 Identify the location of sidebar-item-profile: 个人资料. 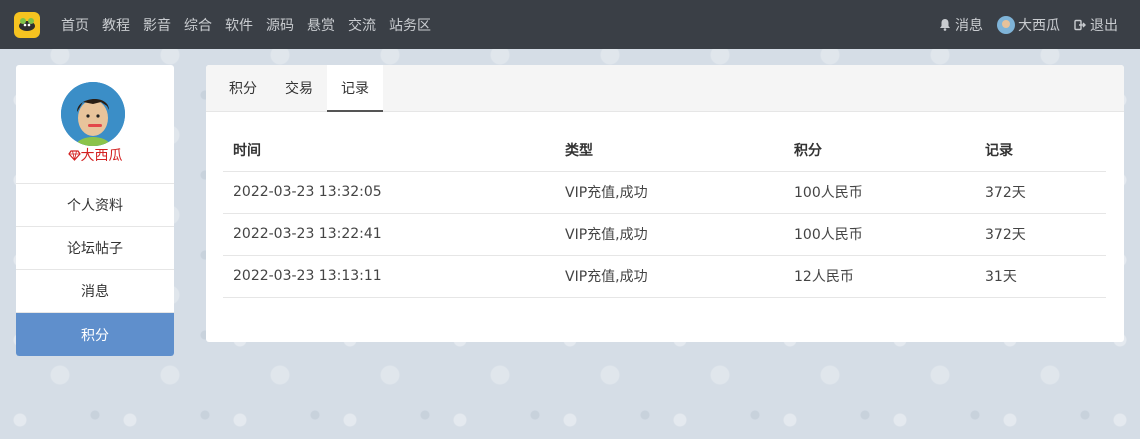
(95, 205).